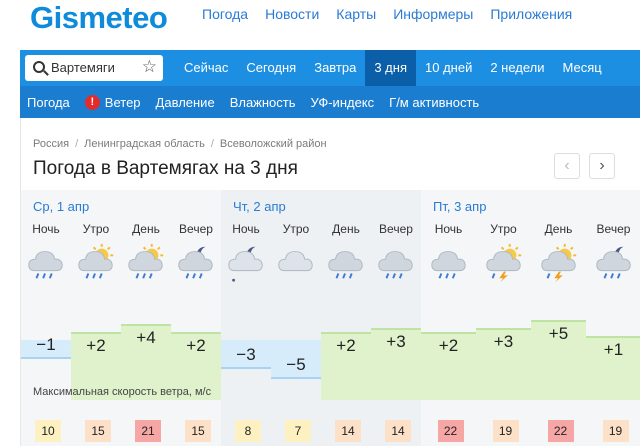  Describe the element at coordinates (185, 102) in the screenshot. I see `subnav-pressure: Давление` at that location.